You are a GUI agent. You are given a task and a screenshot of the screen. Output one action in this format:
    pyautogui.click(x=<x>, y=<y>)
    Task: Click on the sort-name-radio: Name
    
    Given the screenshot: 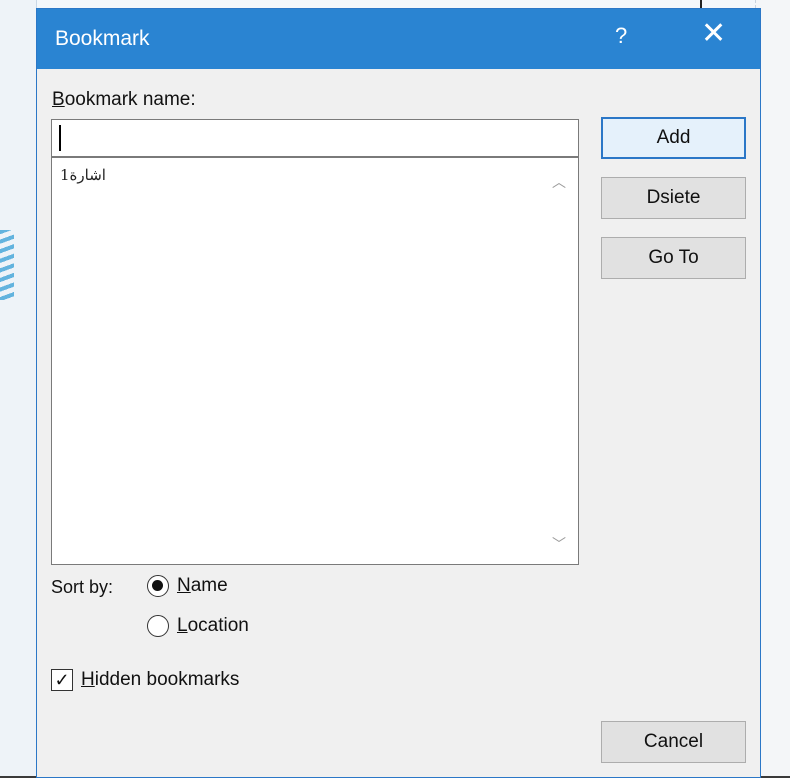 What is the action you would take?
    pyautogui.click(x=187, y=586)
    